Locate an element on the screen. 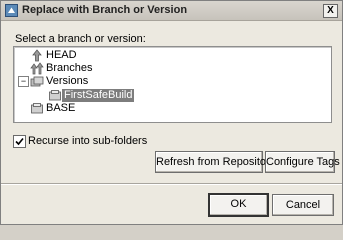  recurse-checkbox is located at coordinates (19, 141).